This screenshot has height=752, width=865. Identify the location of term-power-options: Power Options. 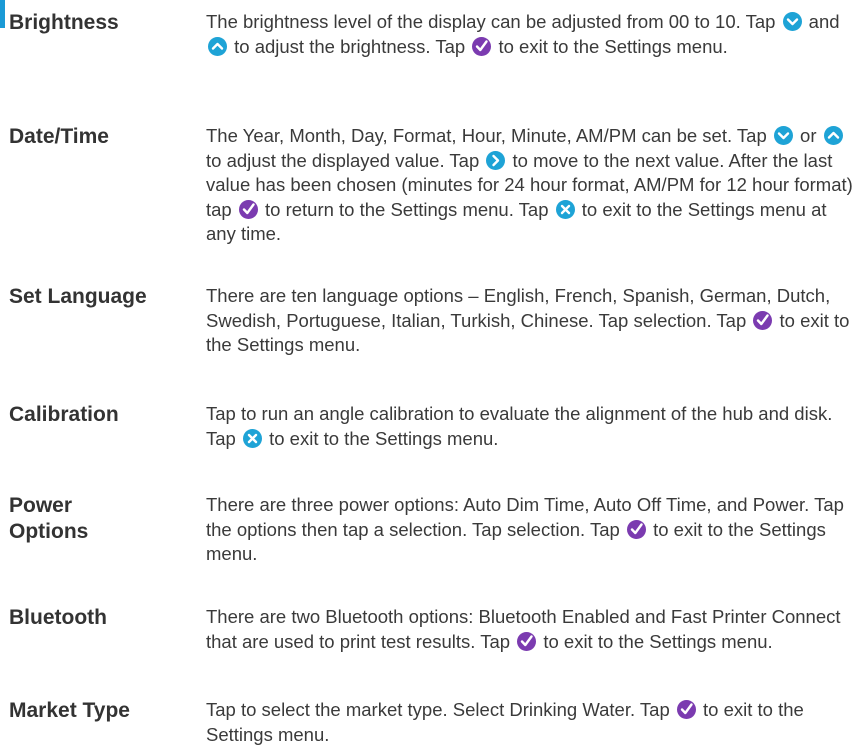
(49, 518).